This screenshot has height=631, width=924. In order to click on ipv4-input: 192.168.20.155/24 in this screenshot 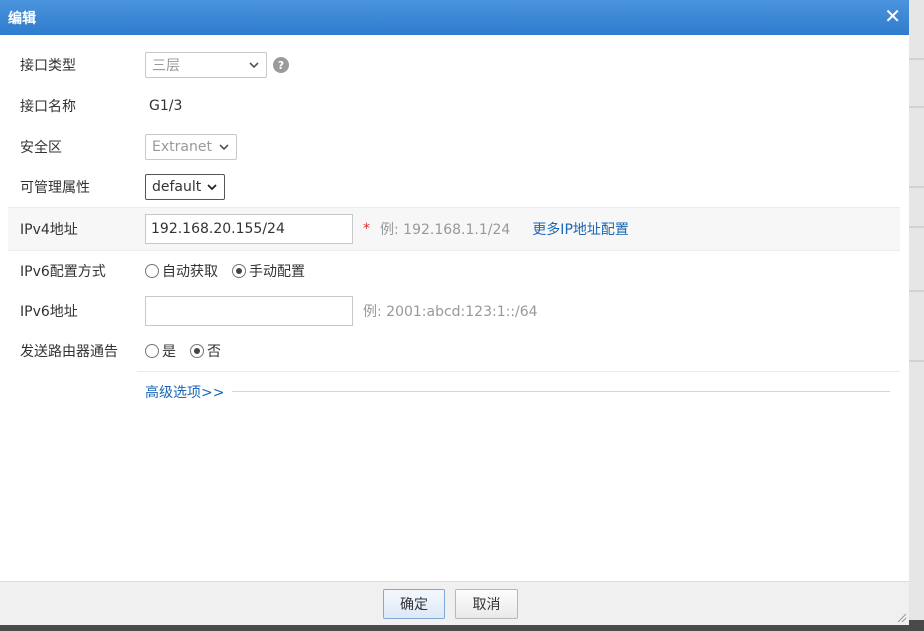, I will do `click(249, 229)`.